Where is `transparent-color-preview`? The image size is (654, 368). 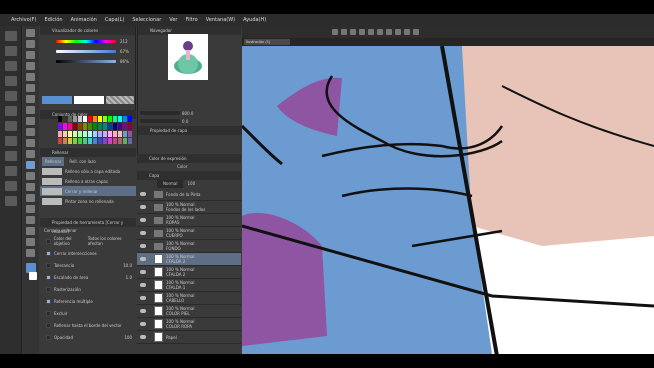 transparent-color-preview is located at coordinates (120, 100).